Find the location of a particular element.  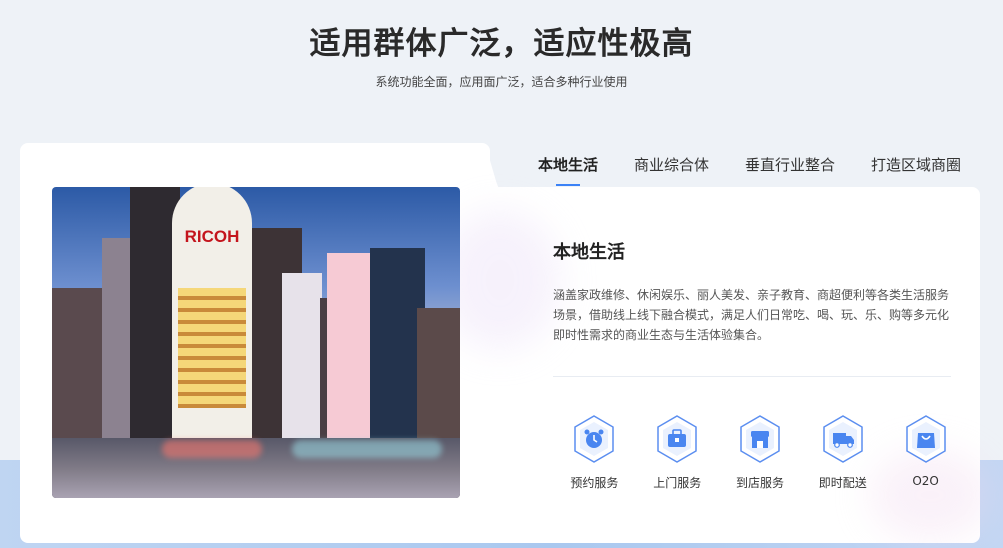

card-tab-slope is located at coordinates (487, 166).